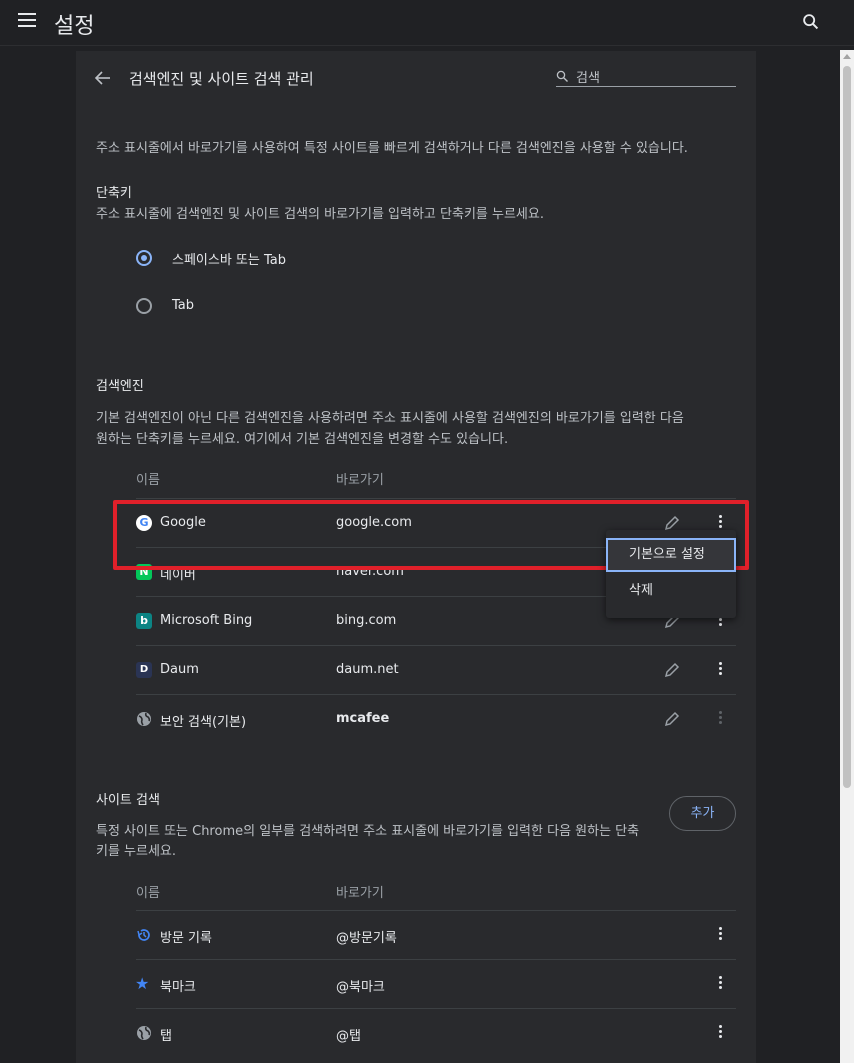 The image size is (854, 1063). What do you see at coordinates (671, 591) in the screenshot?
I see `menu-delete: 삭제` at bounding box center [671, 591].